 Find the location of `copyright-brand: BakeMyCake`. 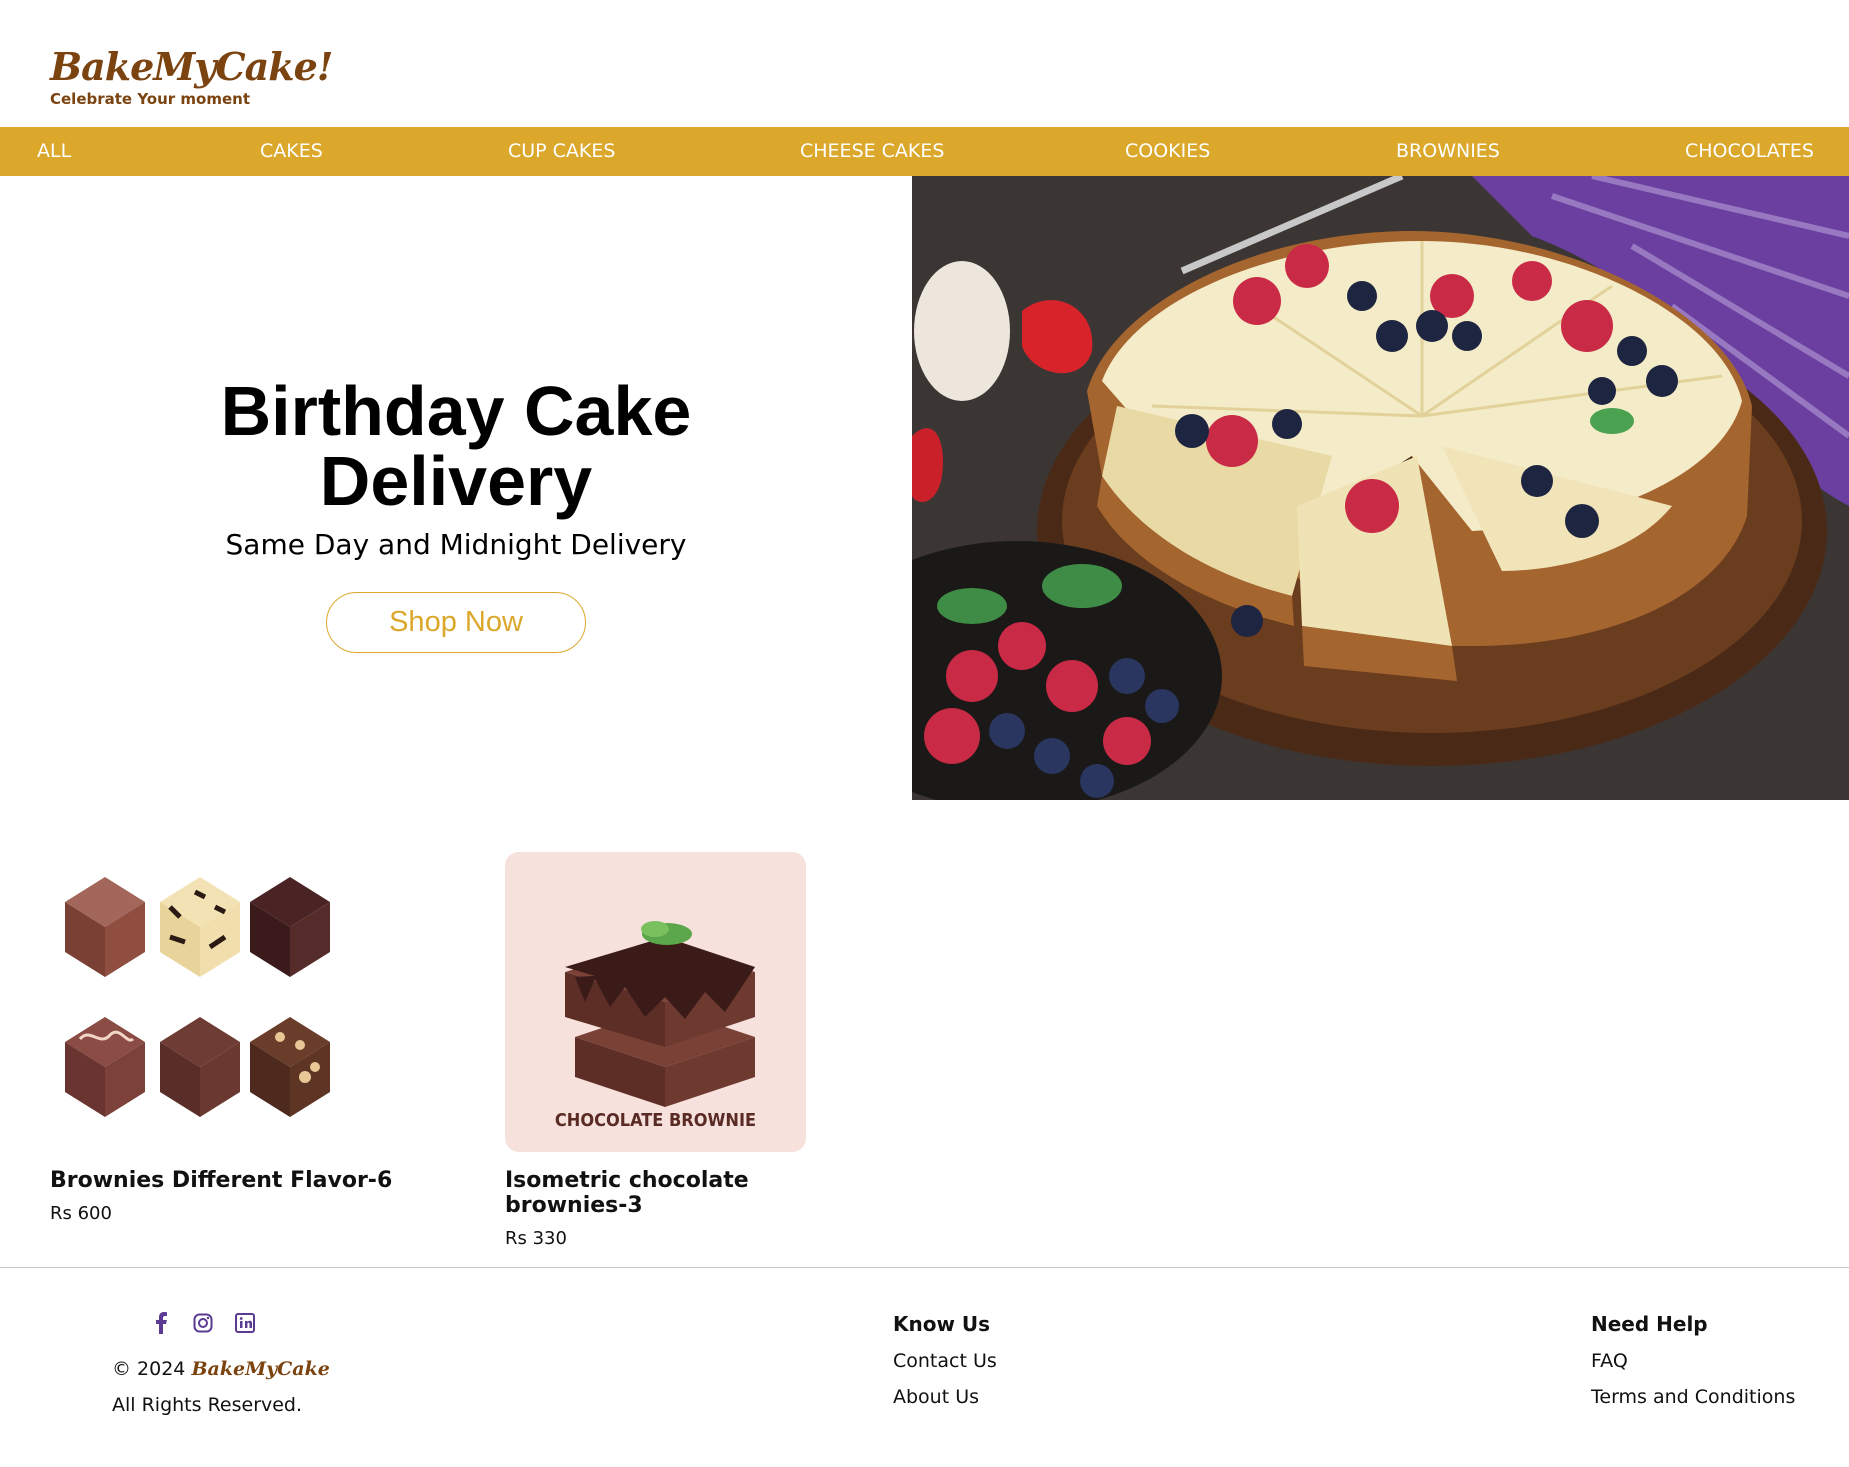

copyright-brand: BakeMyCake is located at coordinates (260, 1369).